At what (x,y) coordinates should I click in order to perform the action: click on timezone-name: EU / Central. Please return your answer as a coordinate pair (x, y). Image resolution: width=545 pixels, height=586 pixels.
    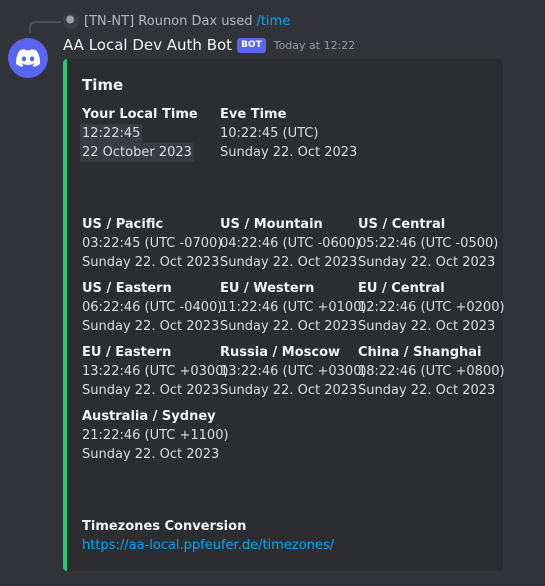
    Looking at the image, I should click on (401, 288).